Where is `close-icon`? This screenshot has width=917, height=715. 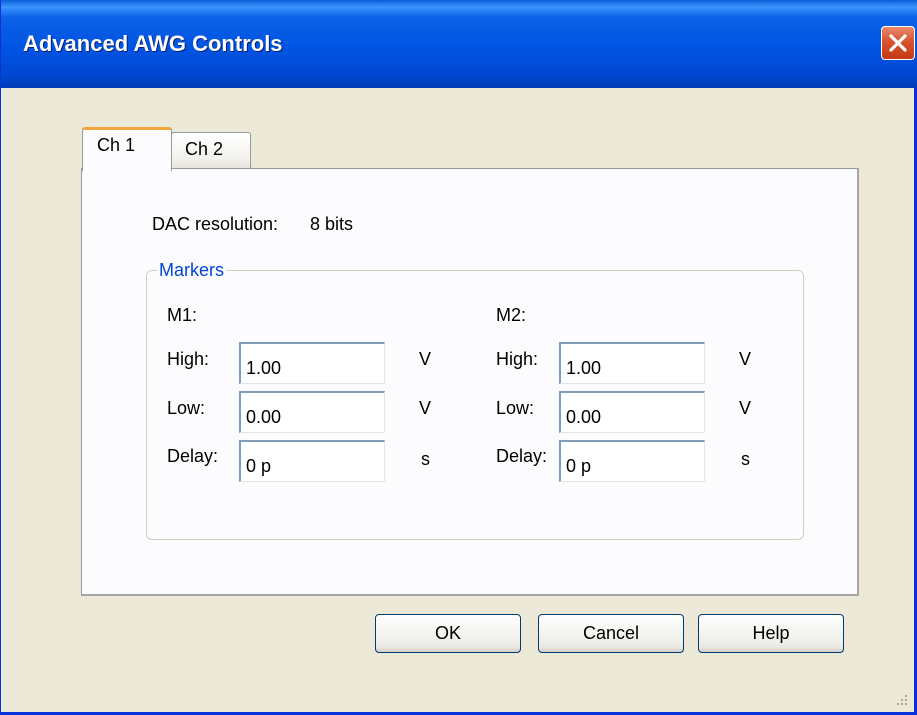
close-icon is located at coordinates (898, 43).